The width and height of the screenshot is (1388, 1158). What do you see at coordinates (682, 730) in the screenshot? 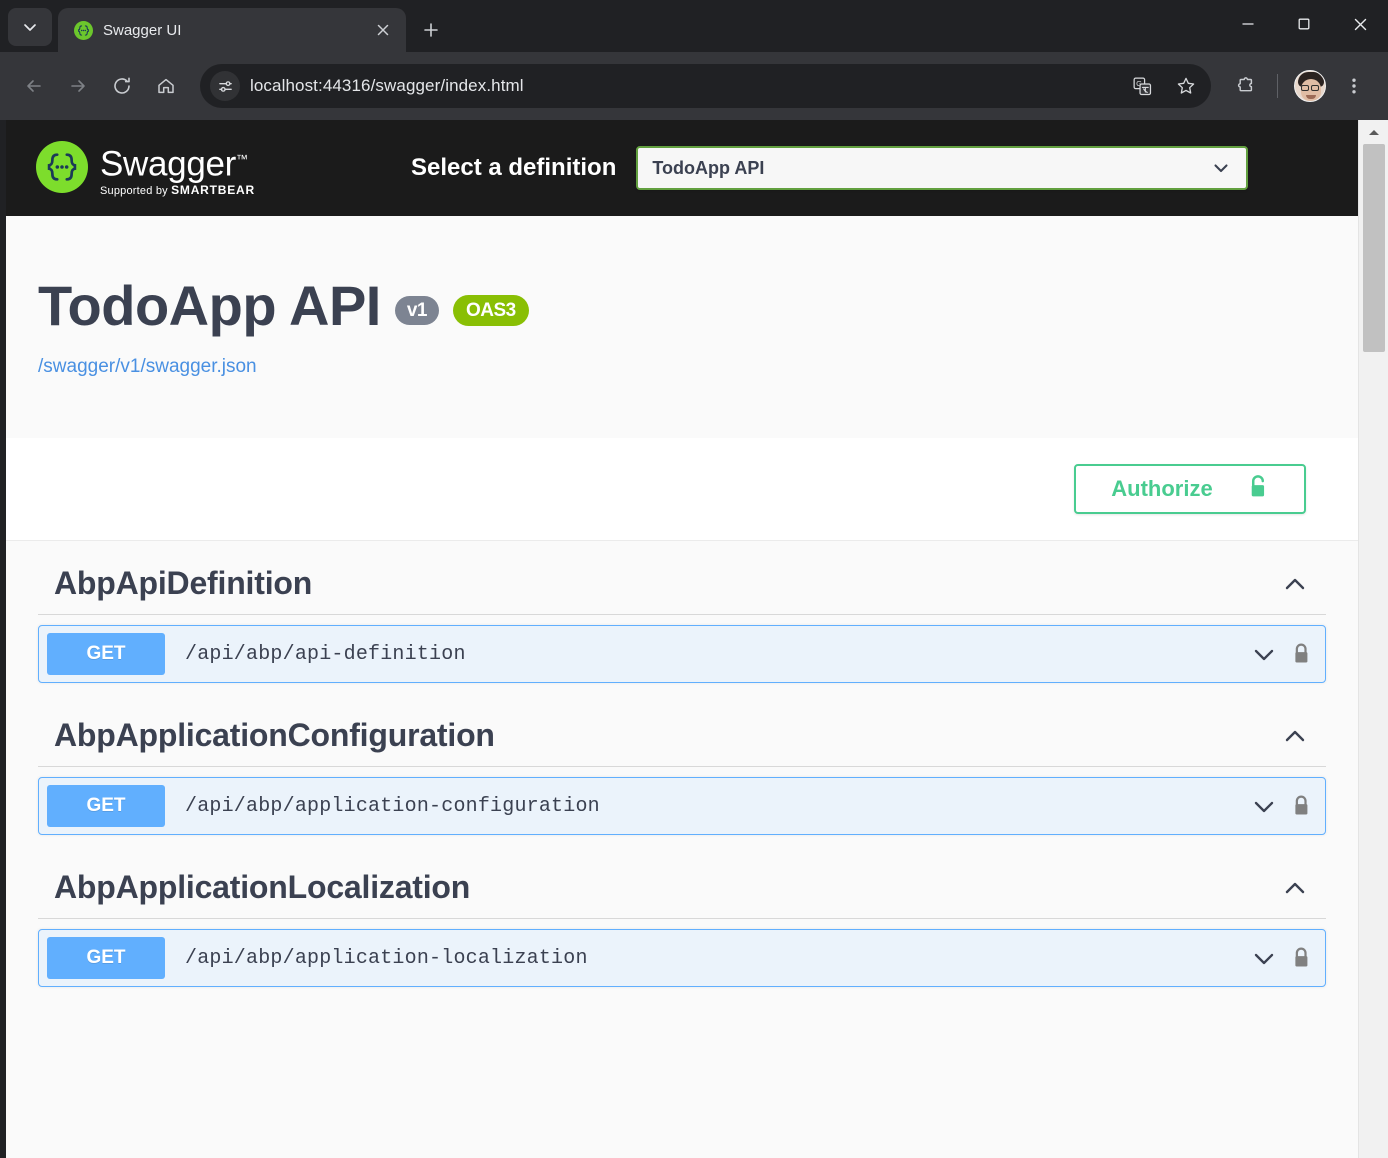
I see `tag-header-abpapplicationconfiguration: AbpApplicationConfiguration` at bounding box center [682, 730].